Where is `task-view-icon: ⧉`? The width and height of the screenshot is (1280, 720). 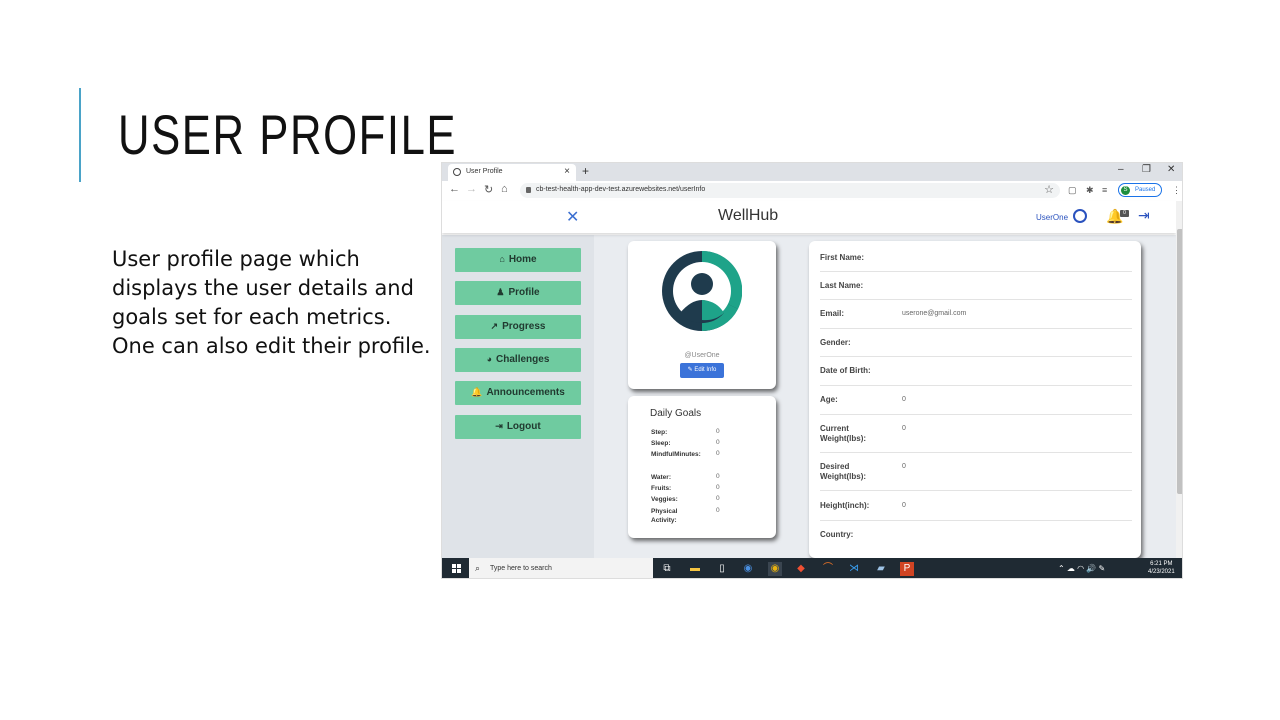
task-view-icon: ⧉ is located at coordinates (667, 569).